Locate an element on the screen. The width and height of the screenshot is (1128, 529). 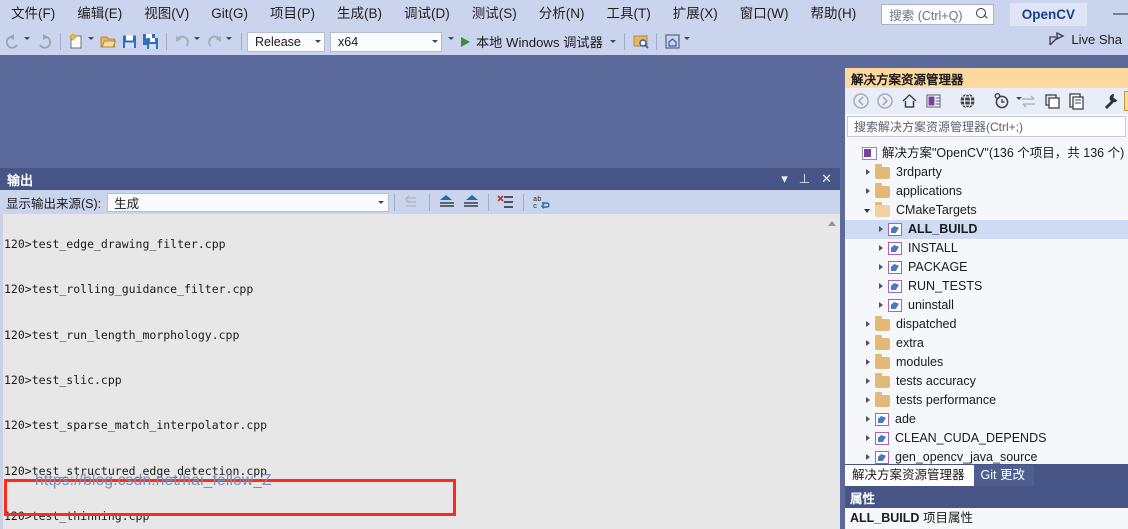
solution-platform-combo: x64 is located at coordinates (386, 41).